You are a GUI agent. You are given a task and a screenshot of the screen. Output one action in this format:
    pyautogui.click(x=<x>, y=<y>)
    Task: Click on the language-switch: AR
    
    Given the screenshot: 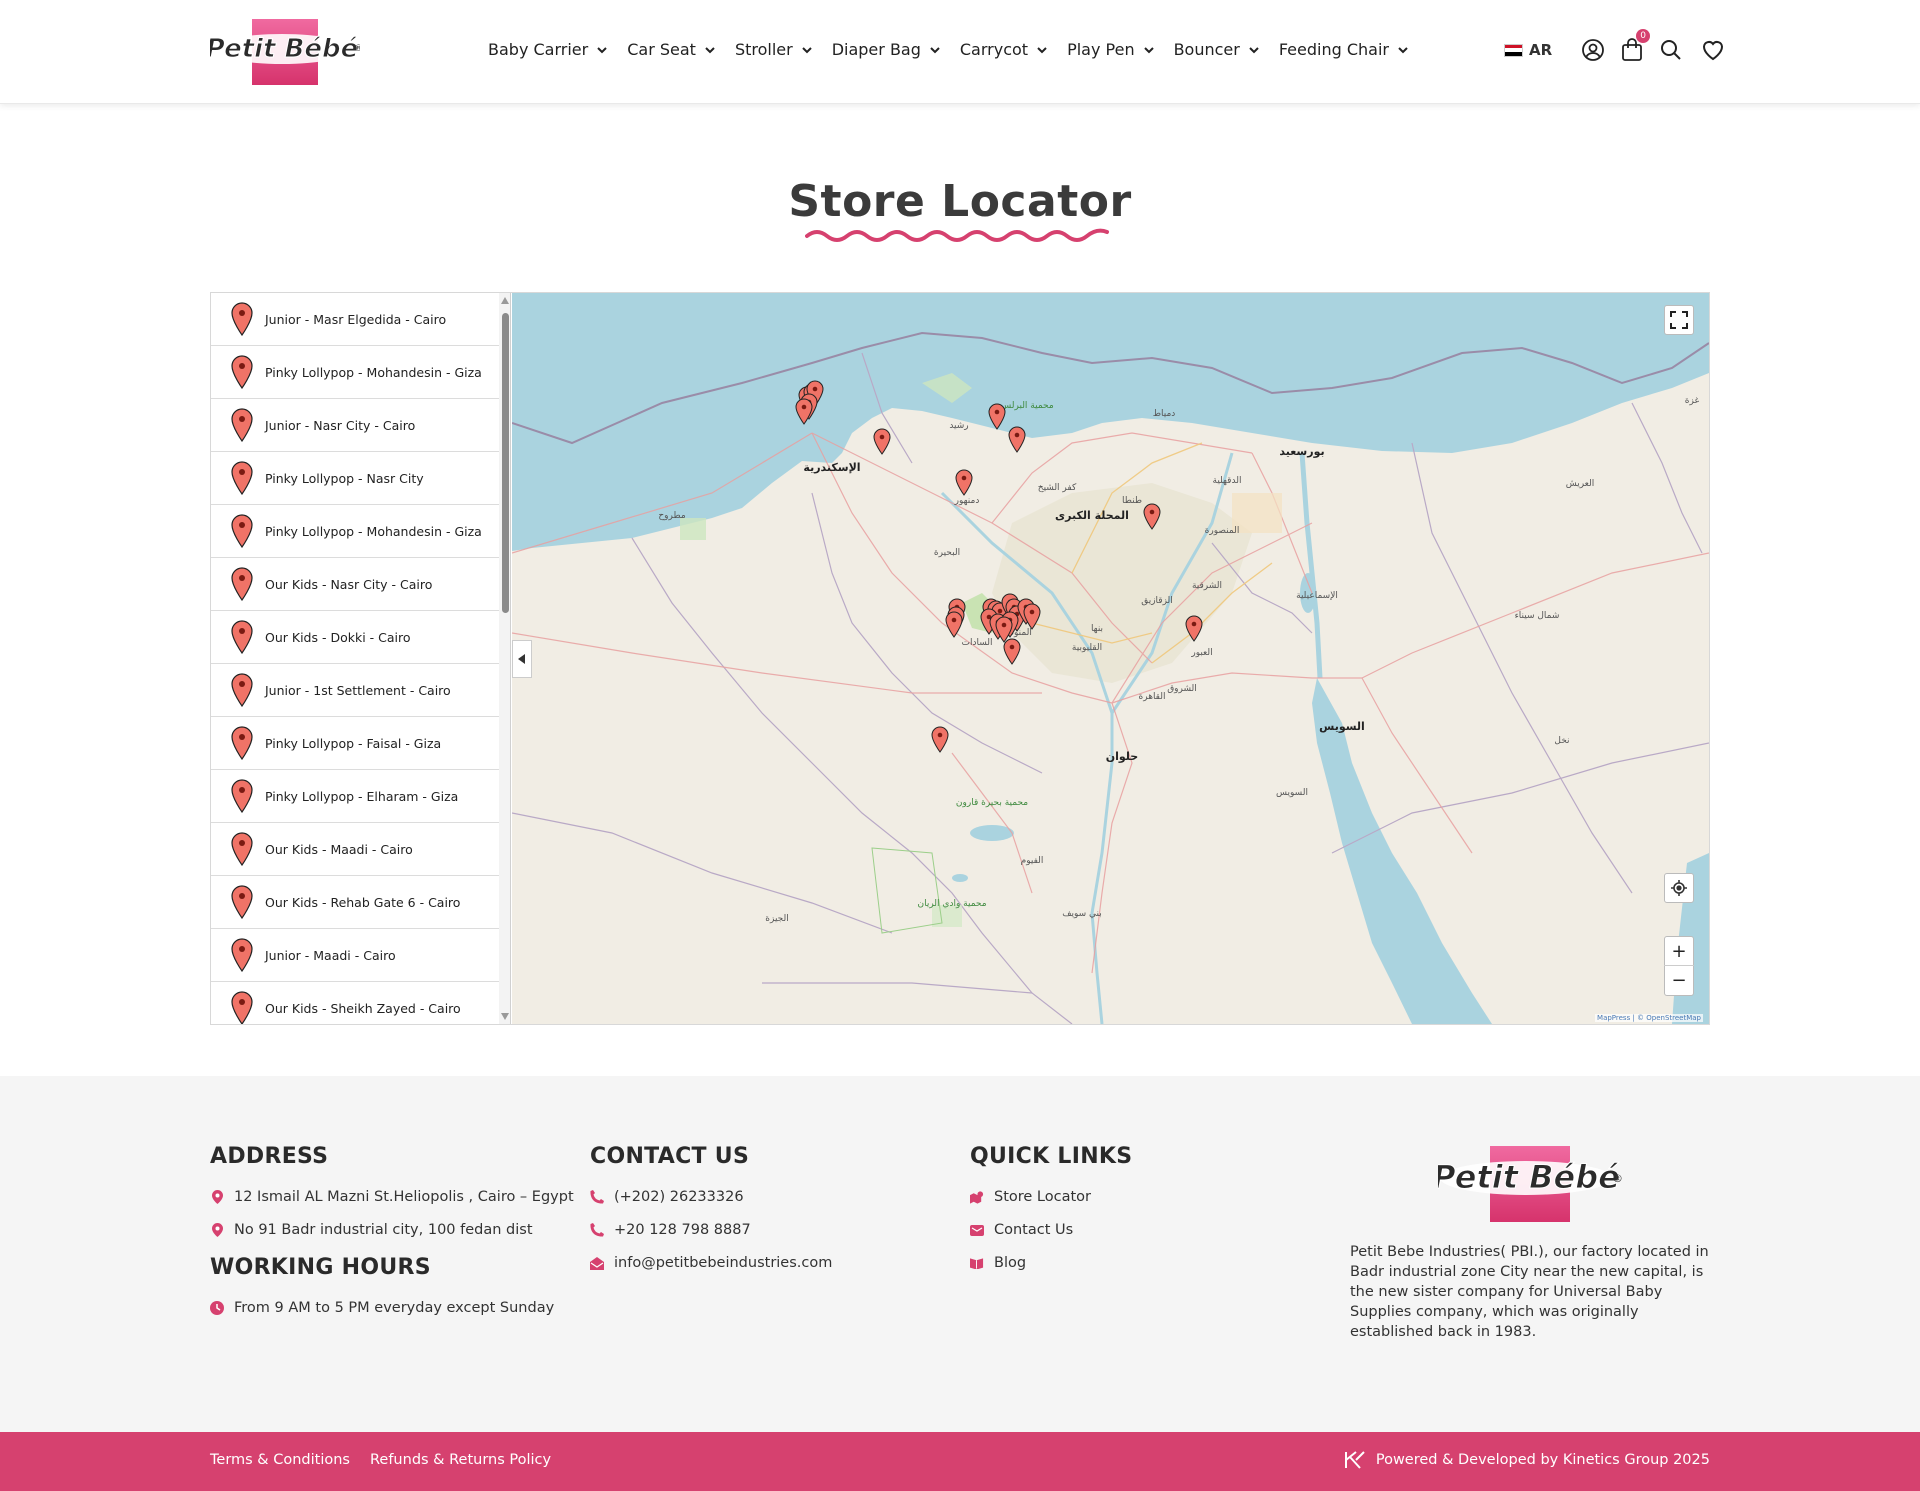 What is the action you would take?
    pyautogui.click(x=1528, y=50)
    